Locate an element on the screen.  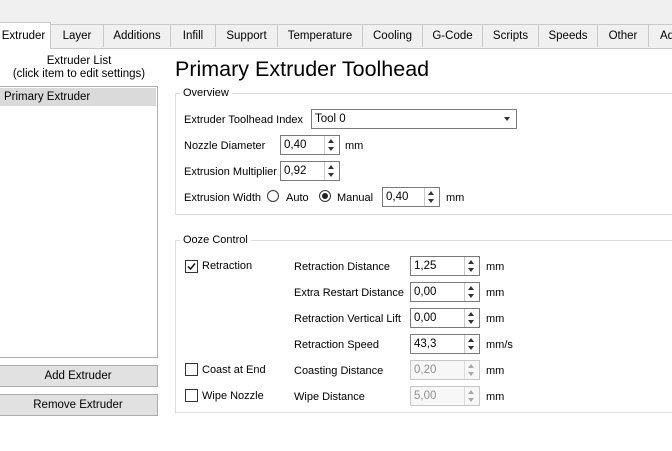
tab-other: Other is located at coordinates (623, 35).